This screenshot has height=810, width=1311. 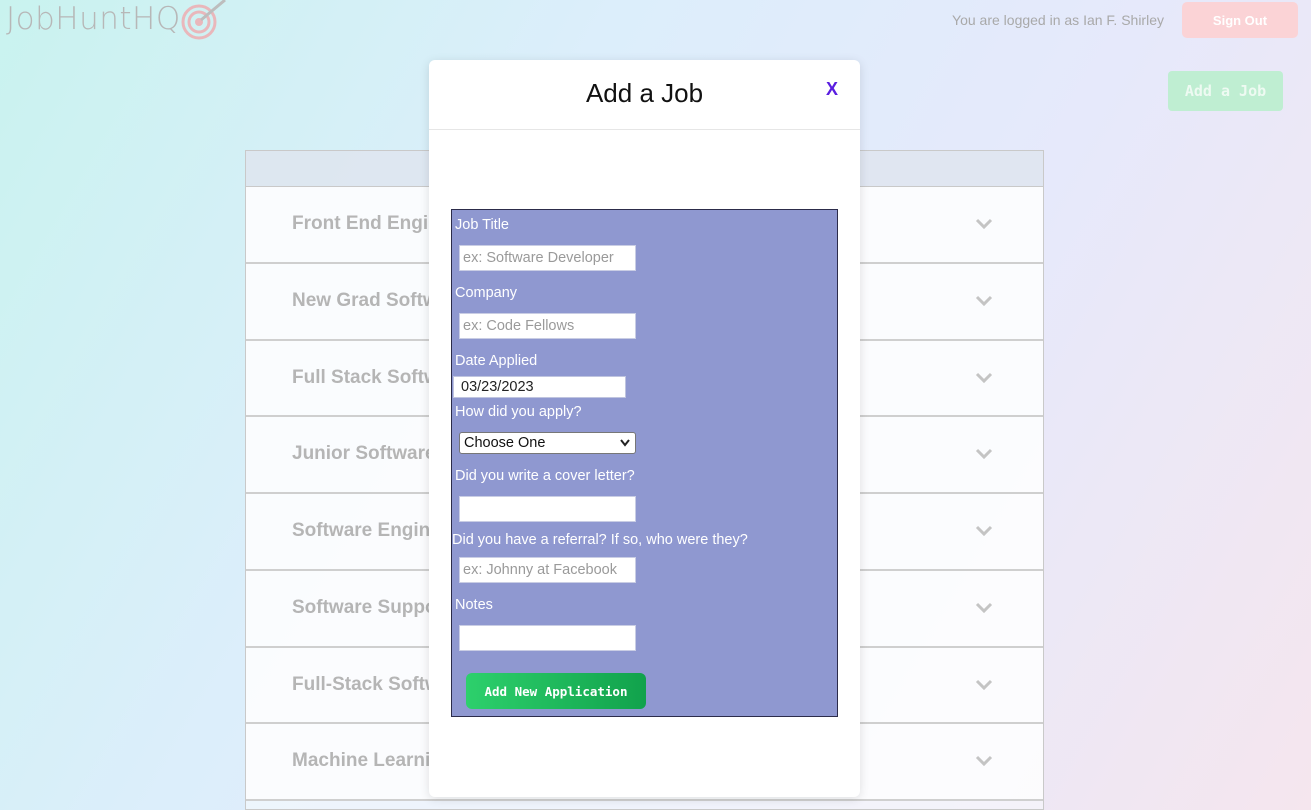 What do you see at coordinates (547, 326) in the screenshot?
I see `company-input` at bounding box center [547, 326].